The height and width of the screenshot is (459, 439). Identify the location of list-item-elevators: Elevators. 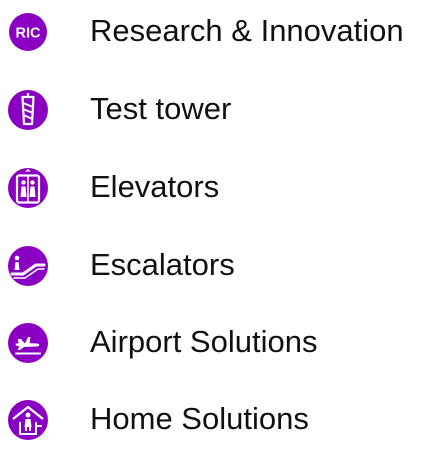
(219, 188).